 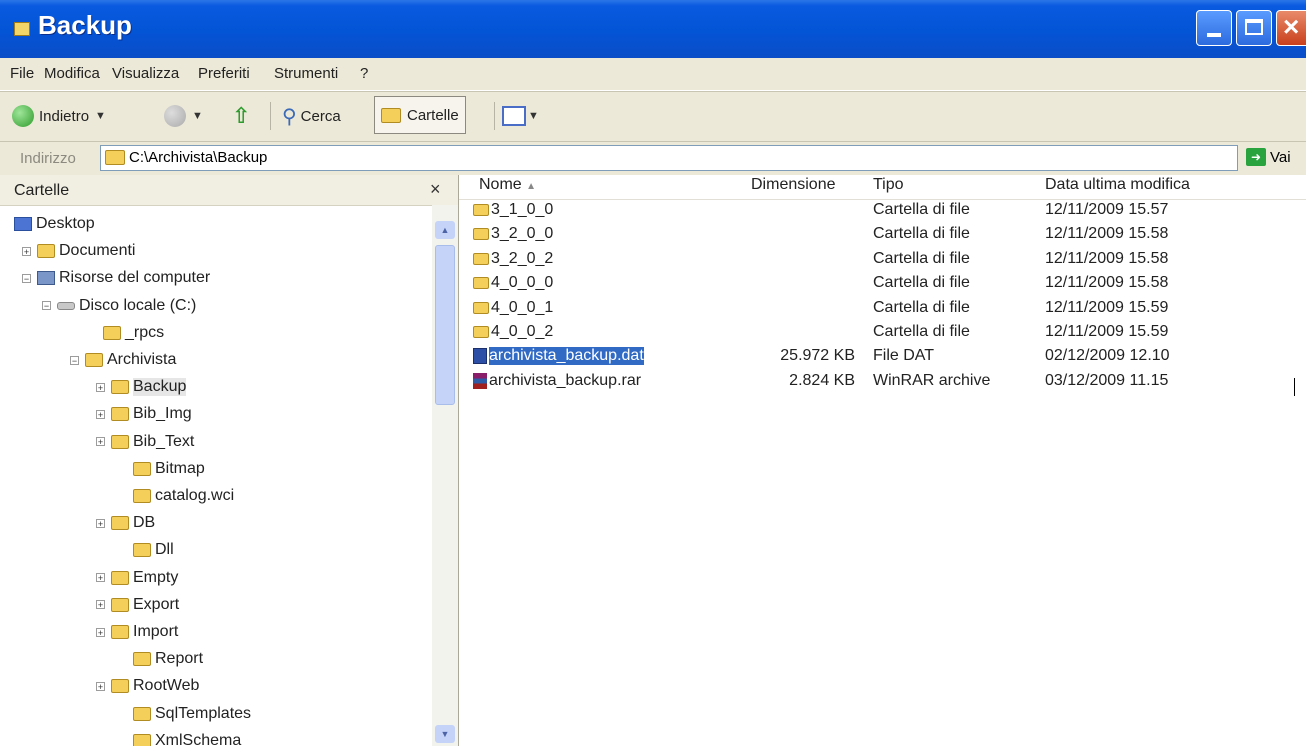 I want to click on file-name-cell: 4_0_0_2, so click(x=513, y=332).